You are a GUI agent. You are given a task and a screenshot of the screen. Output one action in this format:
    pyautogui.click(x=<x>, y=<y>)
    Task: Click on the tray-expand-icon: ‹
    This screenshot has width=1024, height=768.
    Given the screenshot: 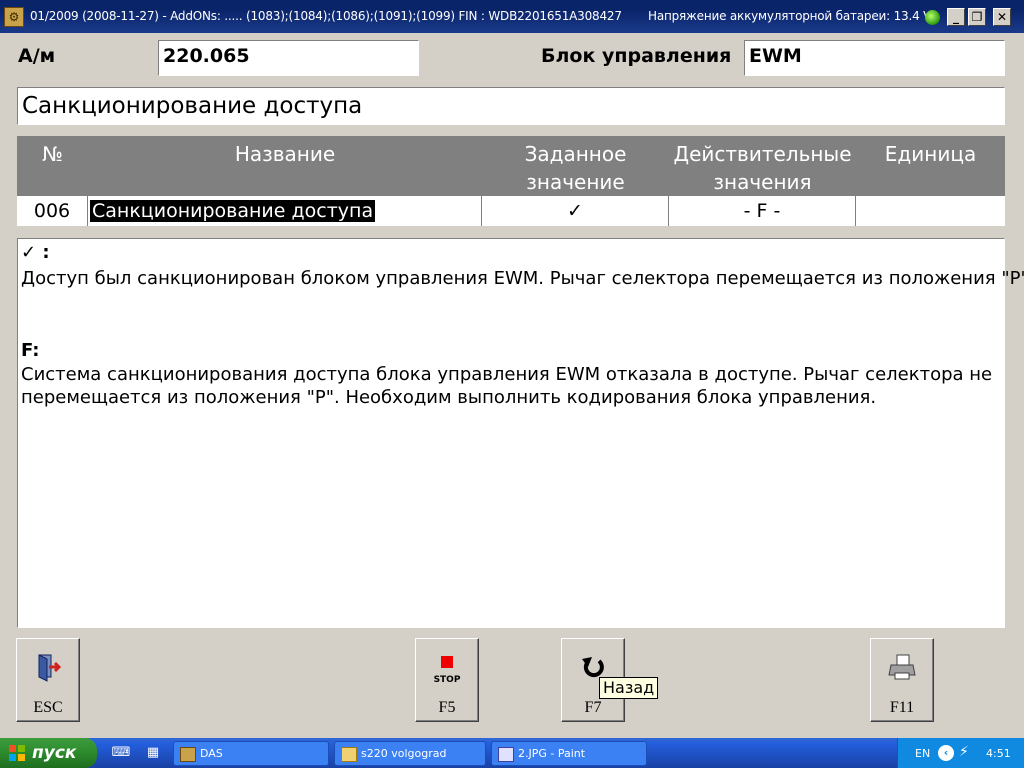 What is the action you would take?
    pyautogui.click(x=946, y=753)
    